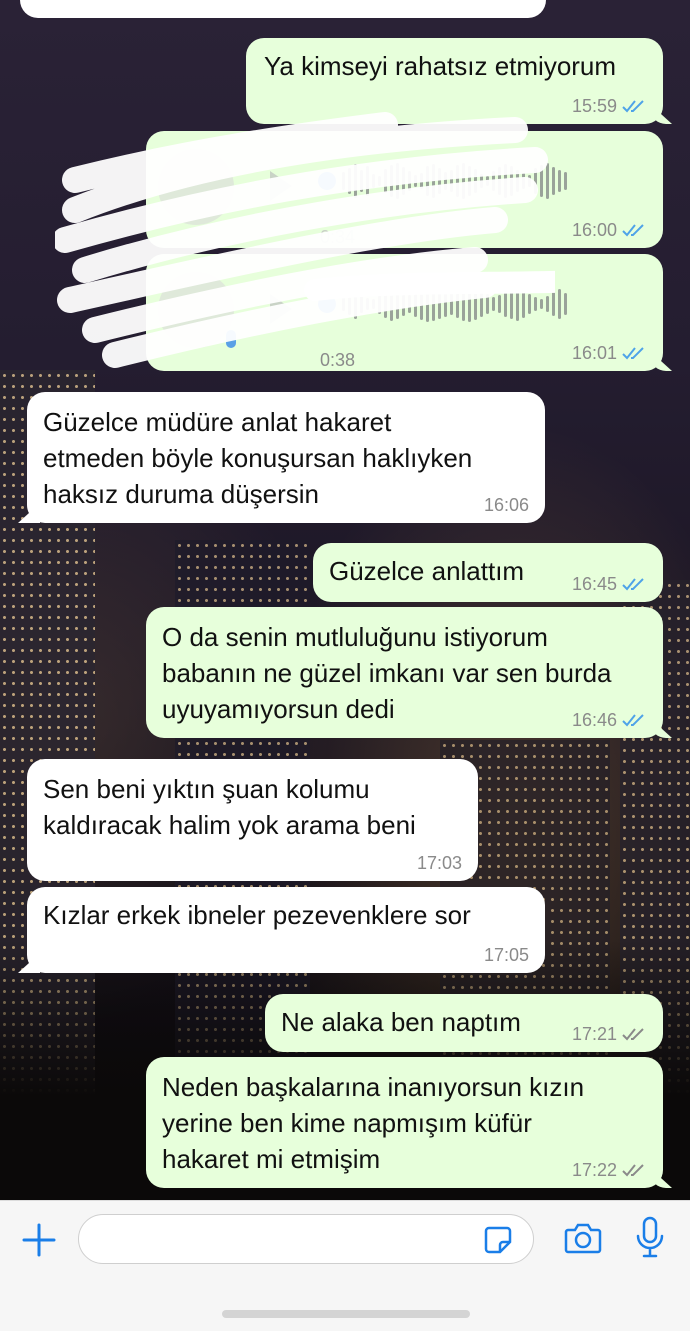 Image resolution: width=690 pixels, height=1331 pixels. I want to click on message-line: Güzelce müdüre anlat hakaret, so click(217, 422).